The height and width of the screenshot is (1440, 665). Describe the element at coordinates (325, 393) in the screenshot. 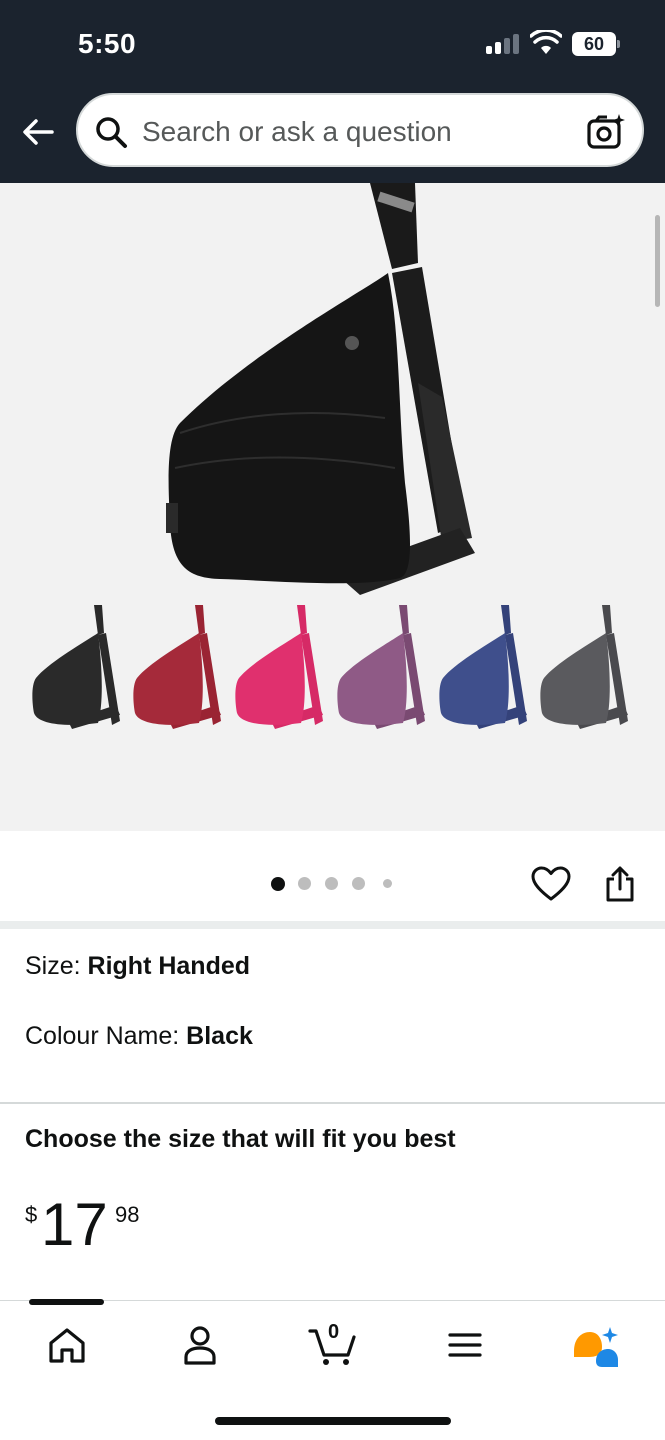

I see `product-main-image` at that location.